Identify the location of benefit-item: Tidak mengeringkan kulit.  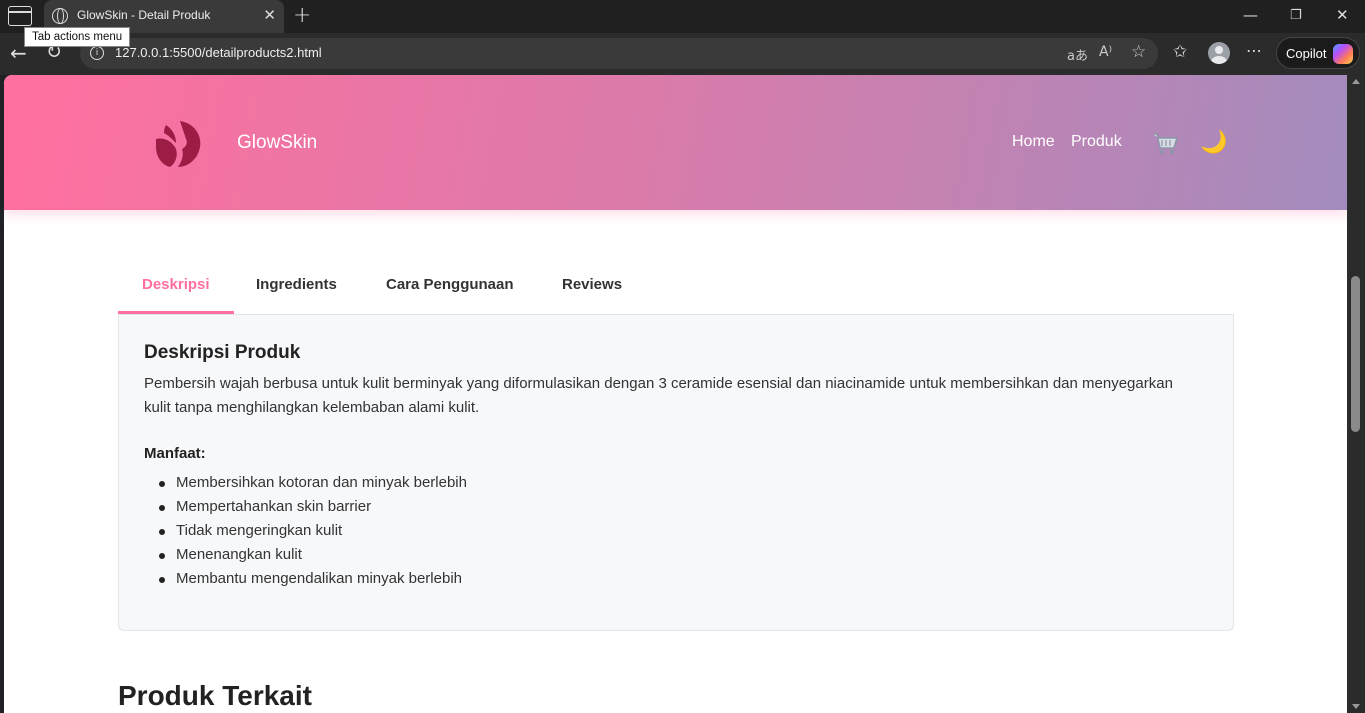
(313, 531).